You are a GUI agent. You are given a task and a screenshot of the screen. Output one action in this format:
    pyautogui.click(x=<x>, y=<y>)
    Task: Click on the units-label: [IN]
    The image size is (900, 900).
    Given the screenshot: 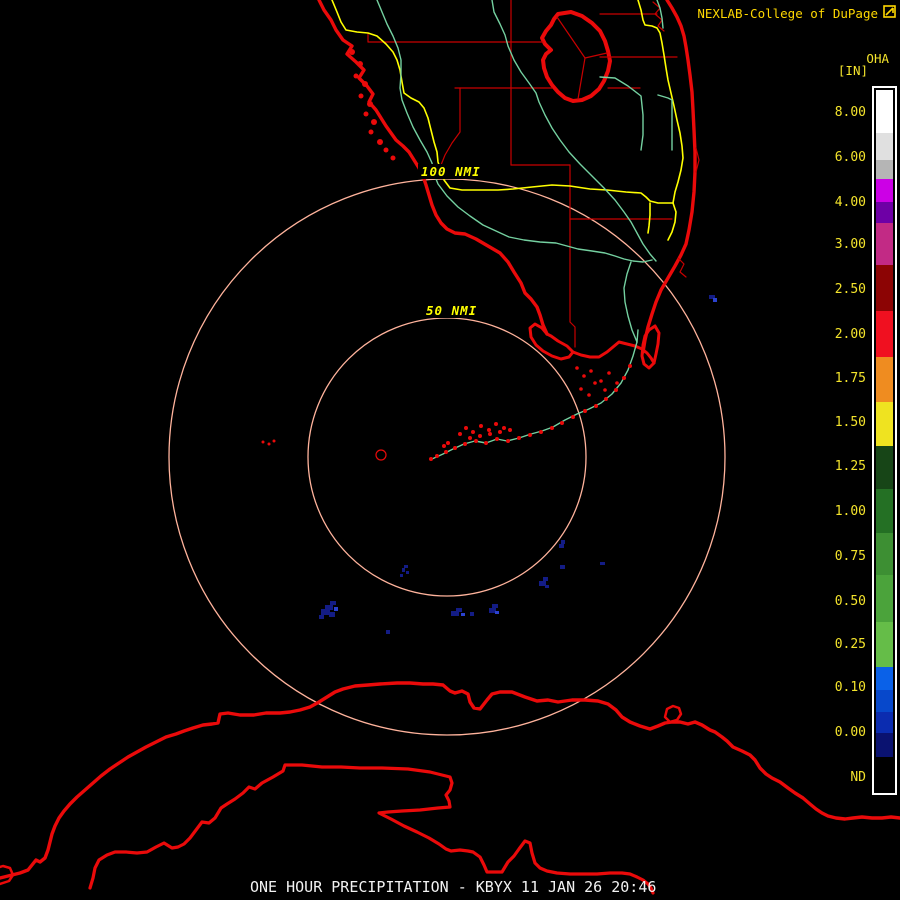 What is the action you would take?
    pyautogui.click(x=852, y=70)
    